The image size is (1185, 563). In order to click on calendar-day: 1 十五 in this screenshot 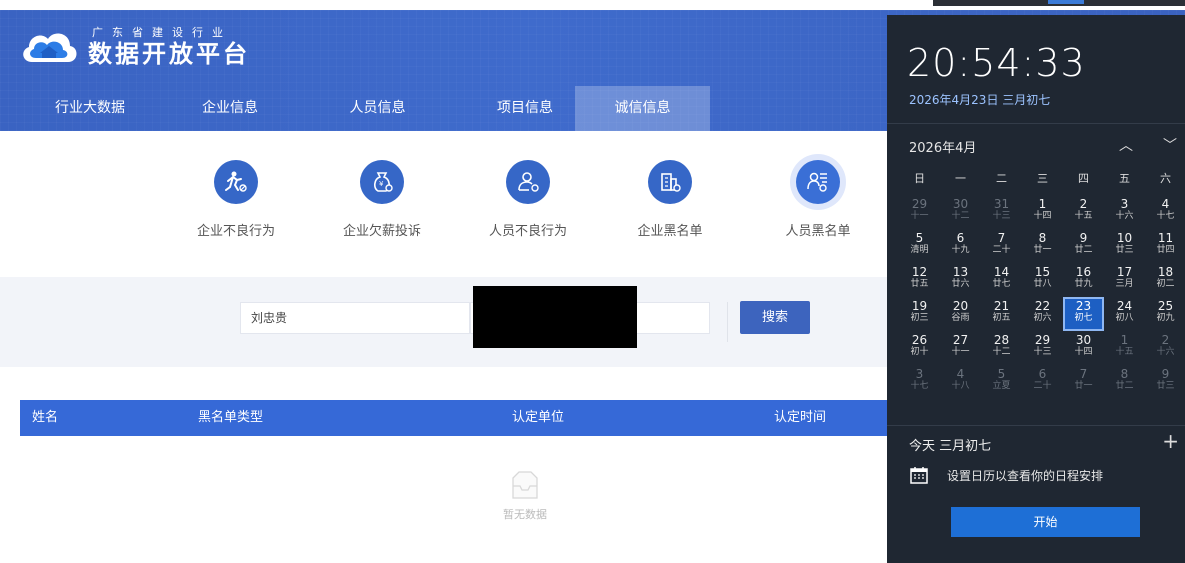, I will do `click(1124, 348)`.